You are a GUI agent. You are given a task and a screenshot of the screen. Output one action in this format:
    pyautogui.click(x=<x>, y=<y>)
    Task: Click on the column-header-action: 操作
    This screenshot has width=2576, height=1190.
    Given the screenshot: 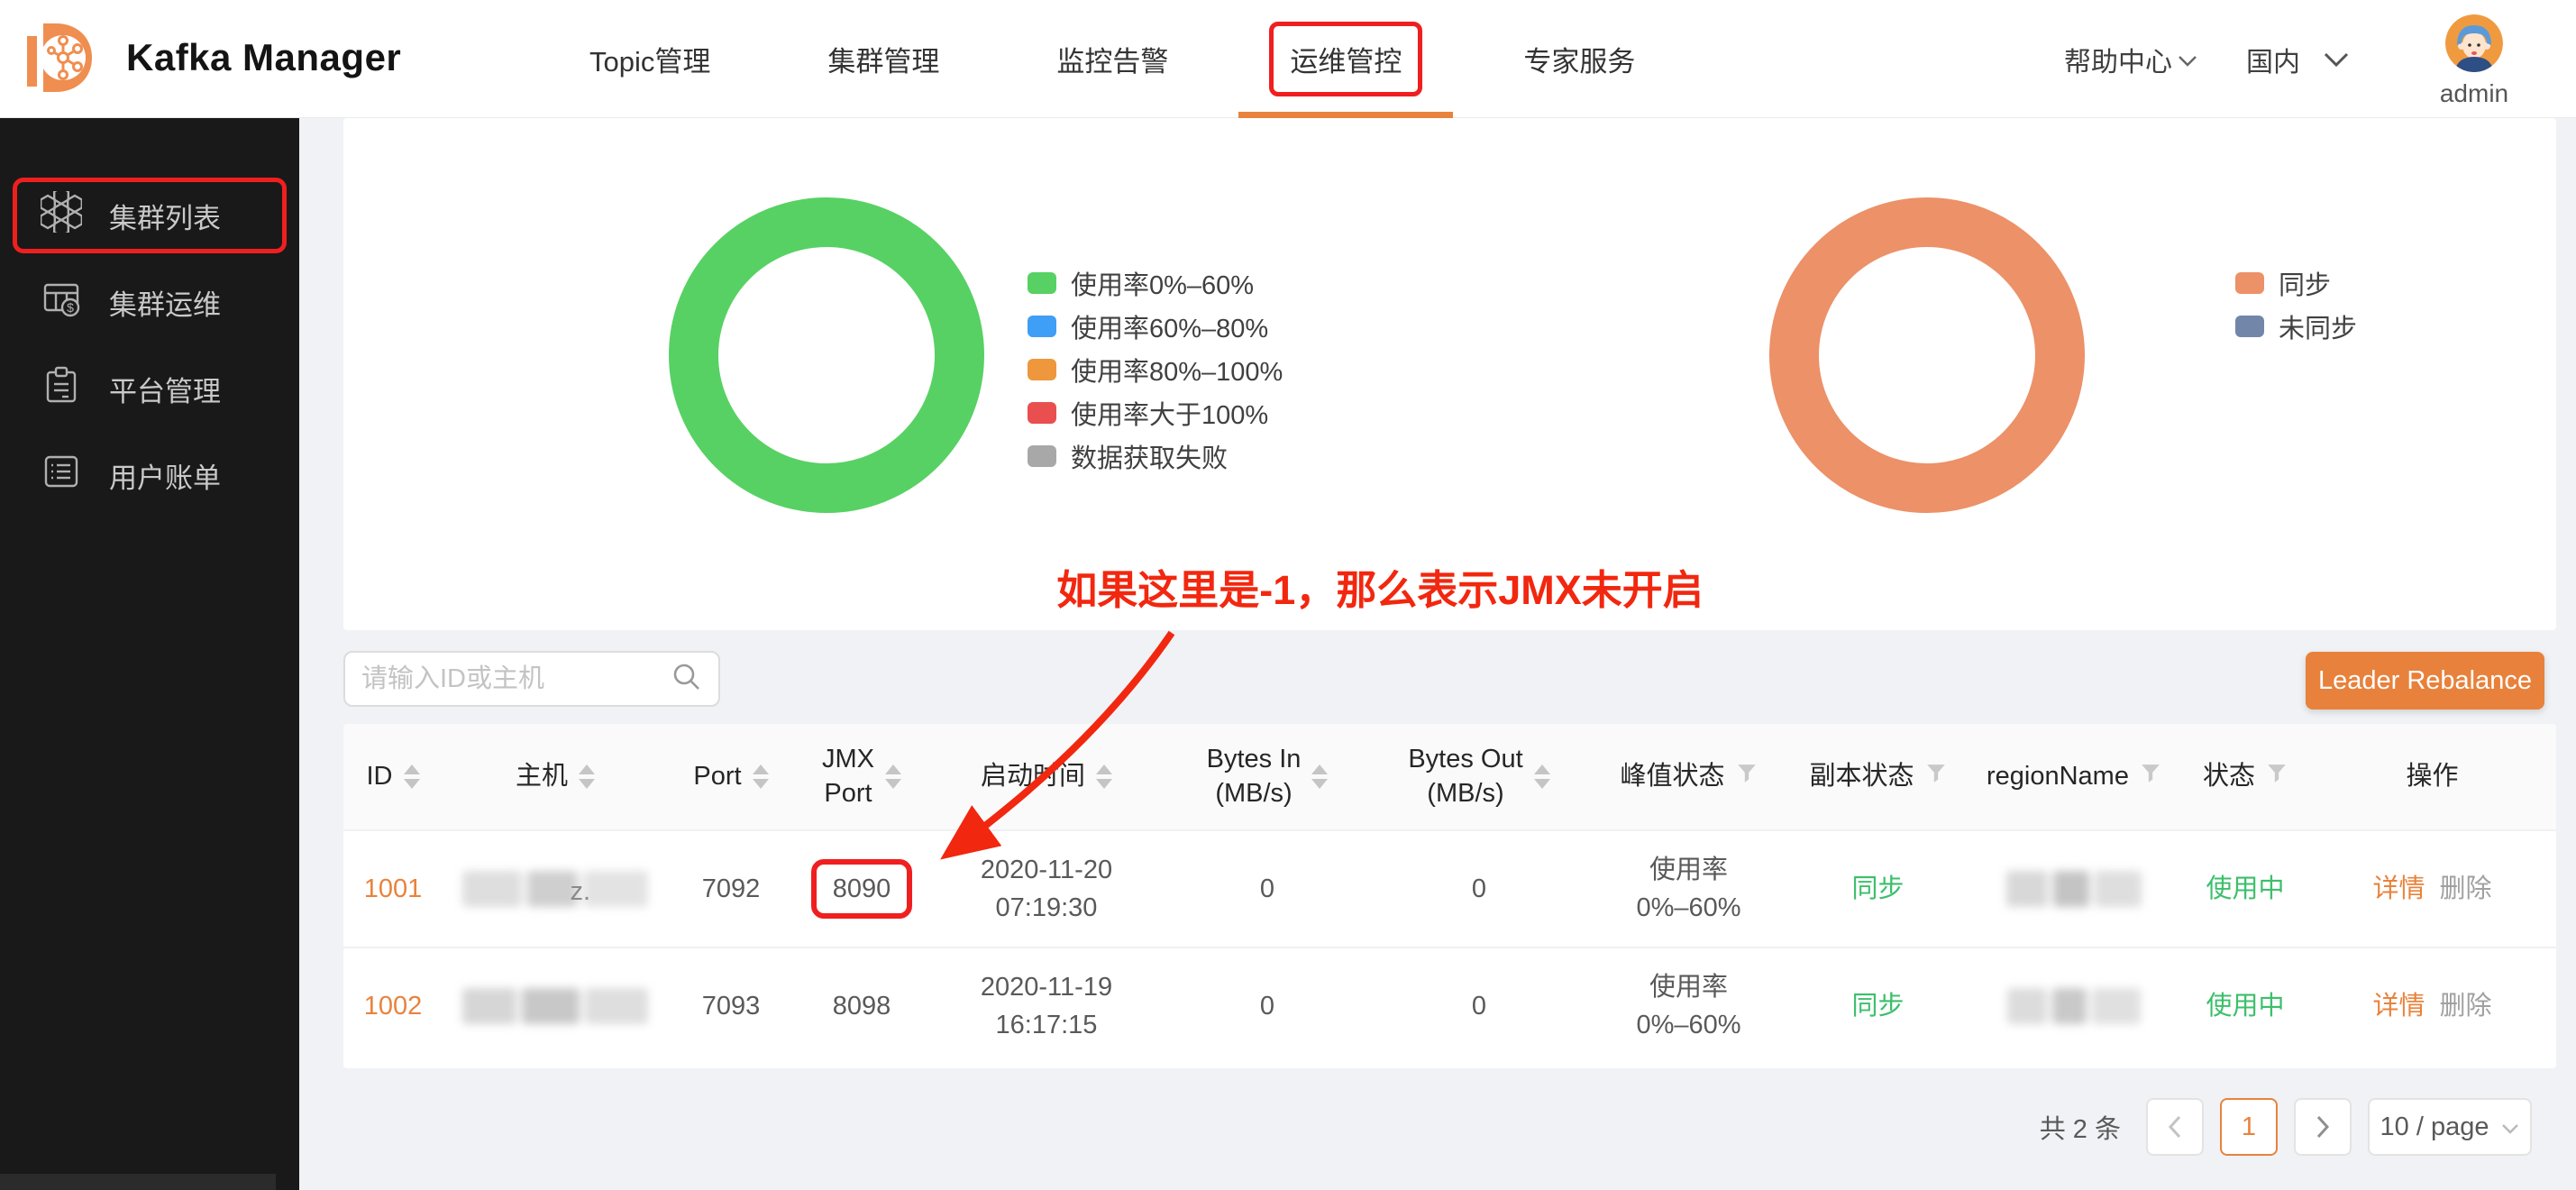 What is the action you would take?
    pyautogui.click(x=2432, y=776)
    